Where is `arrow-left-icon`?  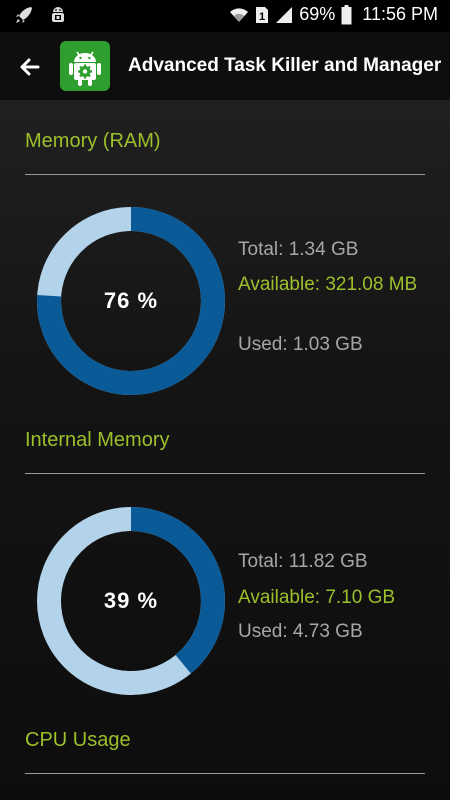
arrow-left-icon is located at coordinates (30, 67).